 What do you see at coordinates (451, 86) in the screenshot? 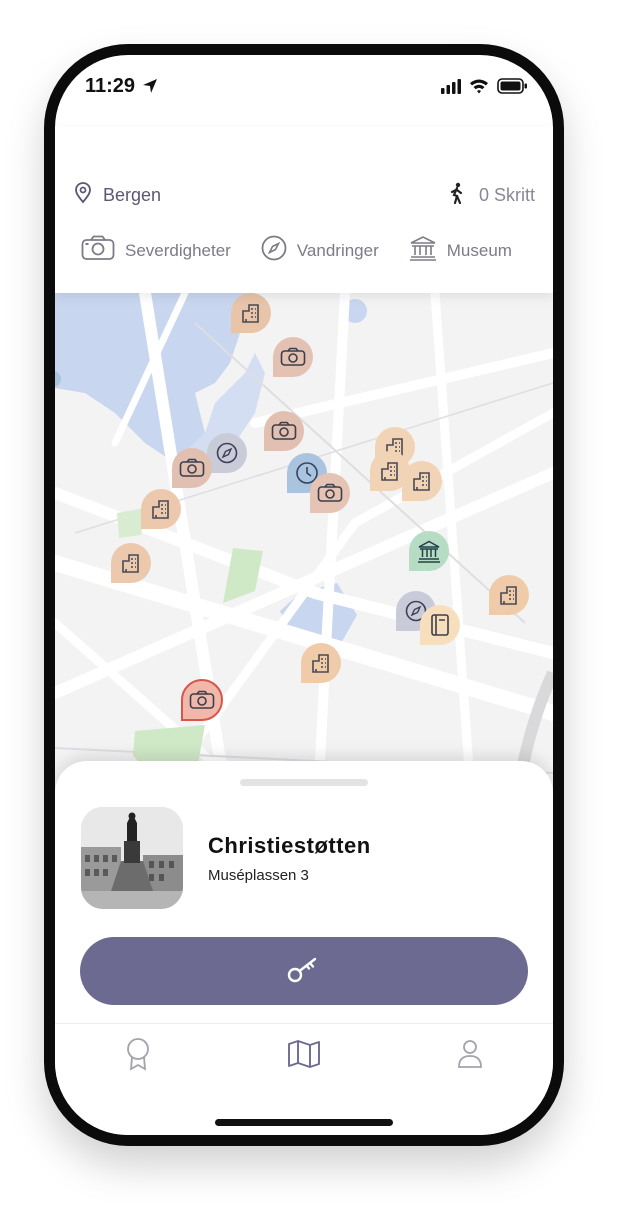
I see `signal-icon` at bounding box center [451, 86].